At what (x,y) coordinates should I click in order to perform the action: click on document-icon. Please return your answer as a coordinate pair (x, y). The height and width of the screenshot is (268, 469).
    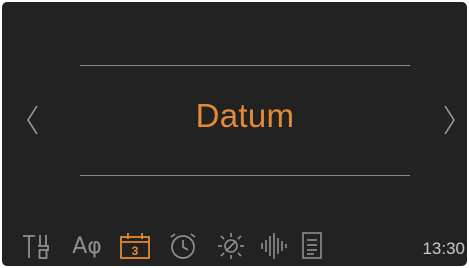
    Looking at the image, I should click on (312, 245).